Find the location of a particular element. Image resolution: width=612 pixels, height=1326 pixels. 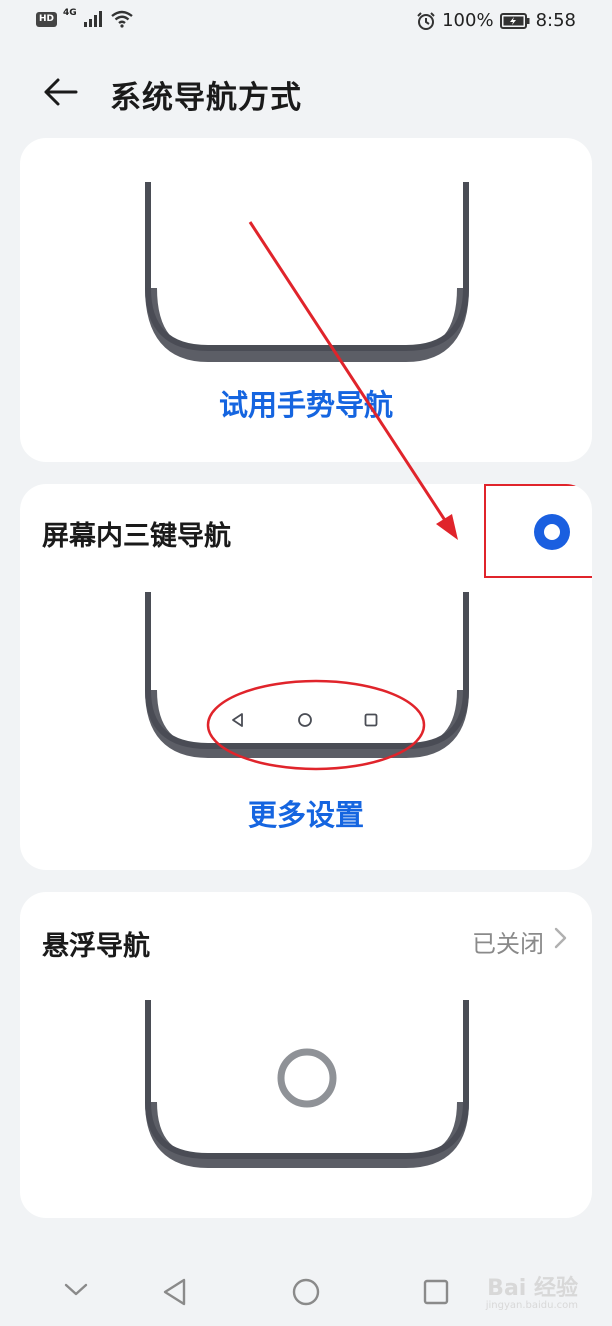

signal-icon is located at coordinates (92, 19).